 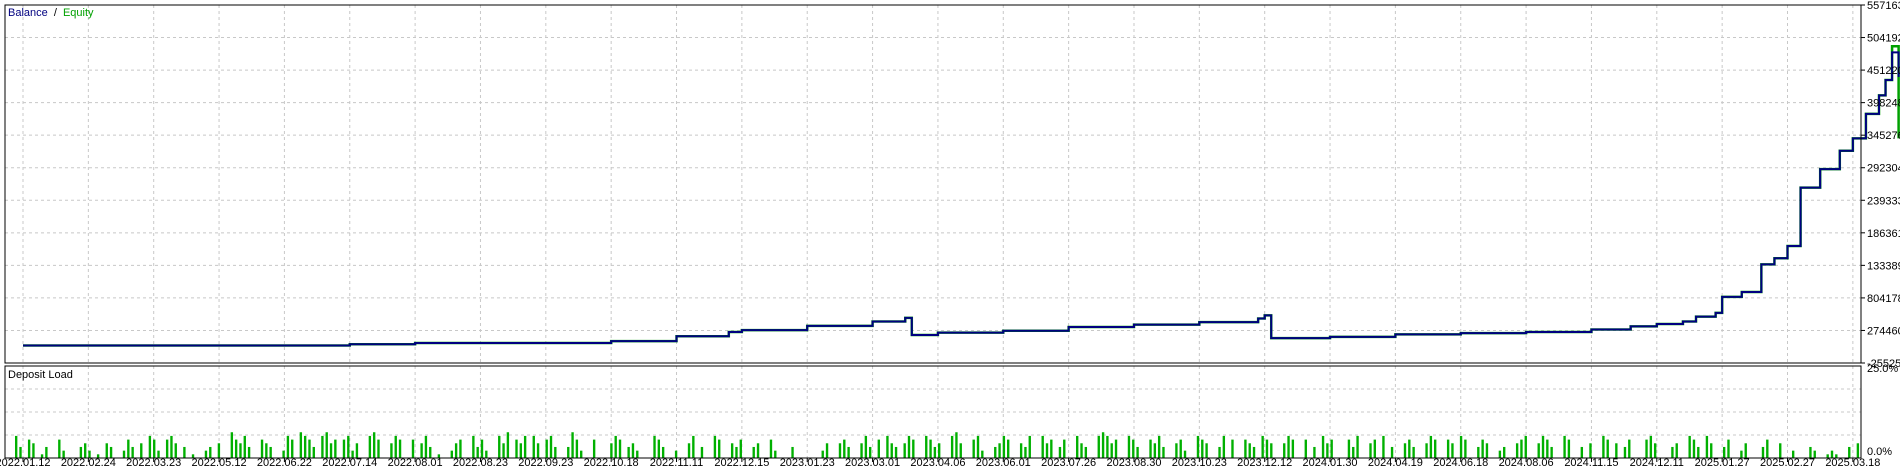 What do you see at coordinates (1883, 331) in the screenshot?
I see `y-tick-label: 274460` at bounding box center [1883, 331].